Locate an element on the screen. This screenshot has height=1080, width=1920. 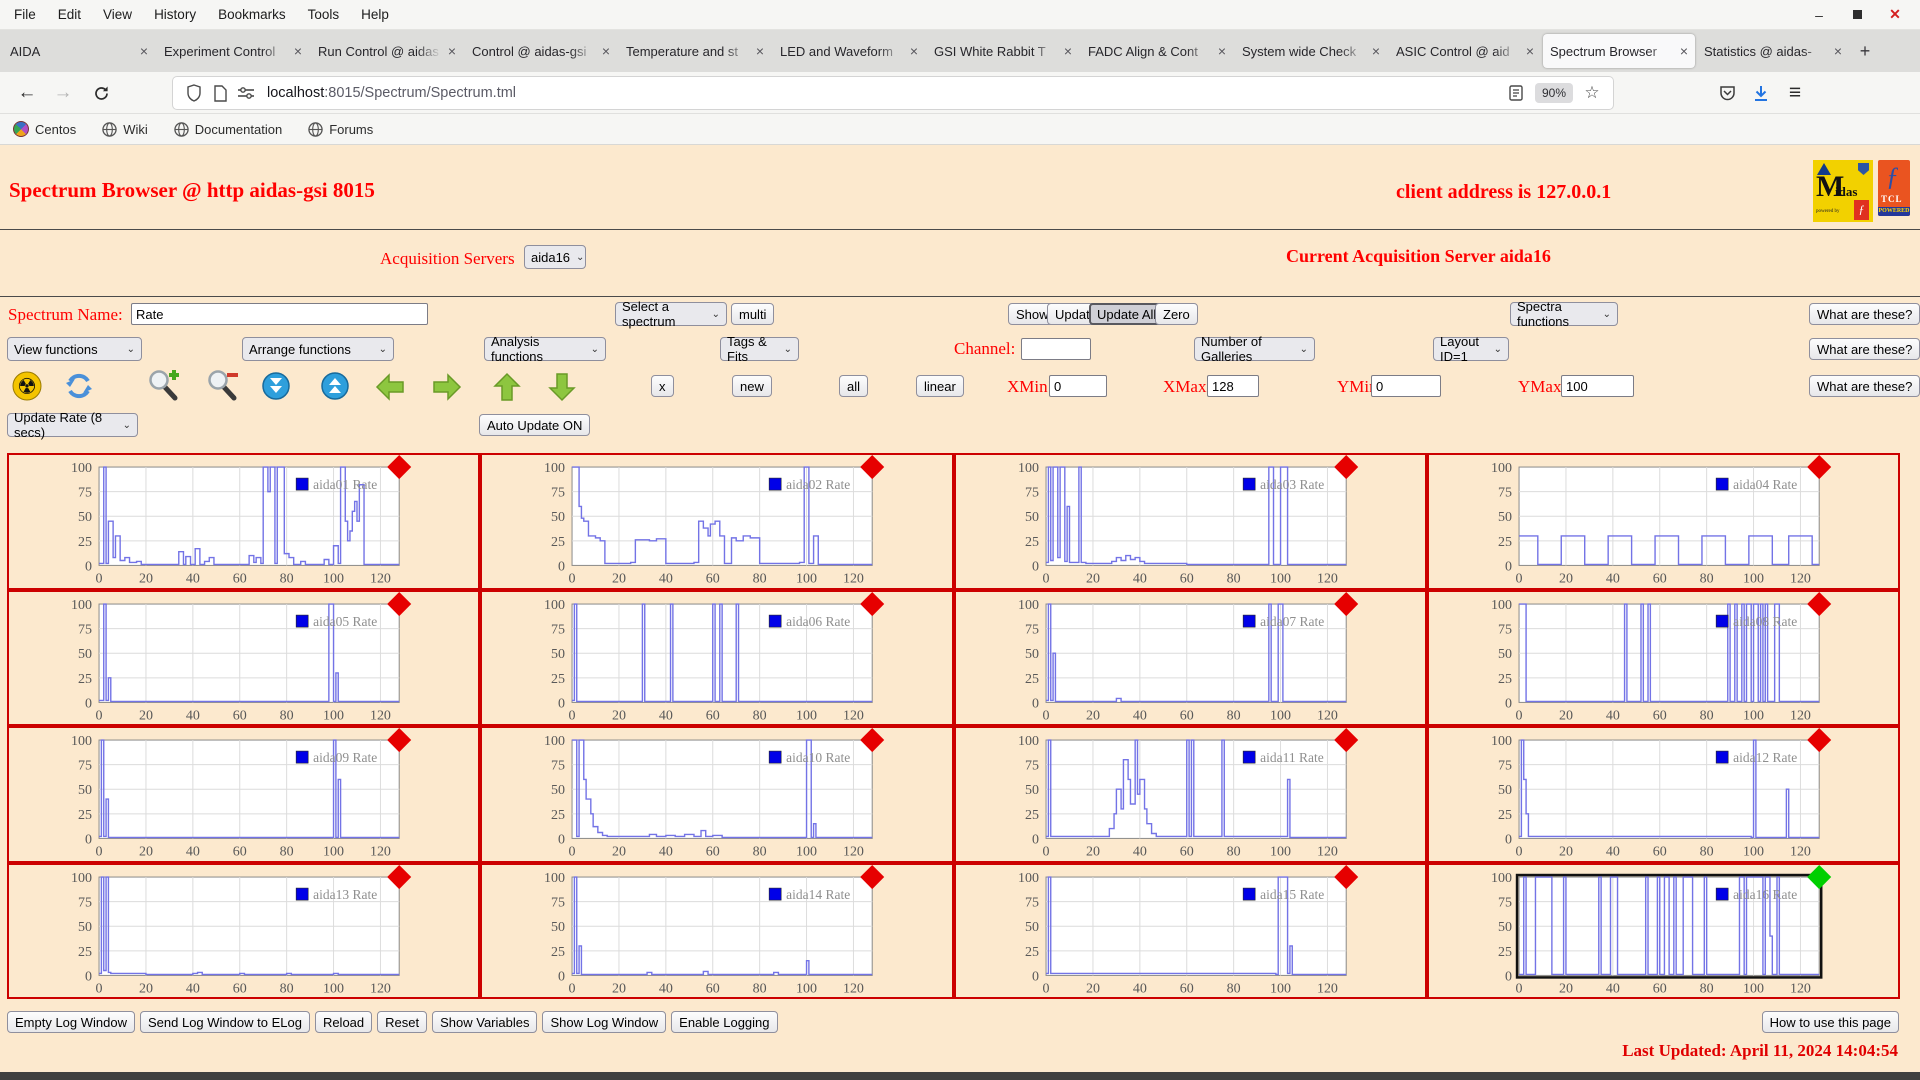
scroll-up-icon is located at coordinates (335, 386).